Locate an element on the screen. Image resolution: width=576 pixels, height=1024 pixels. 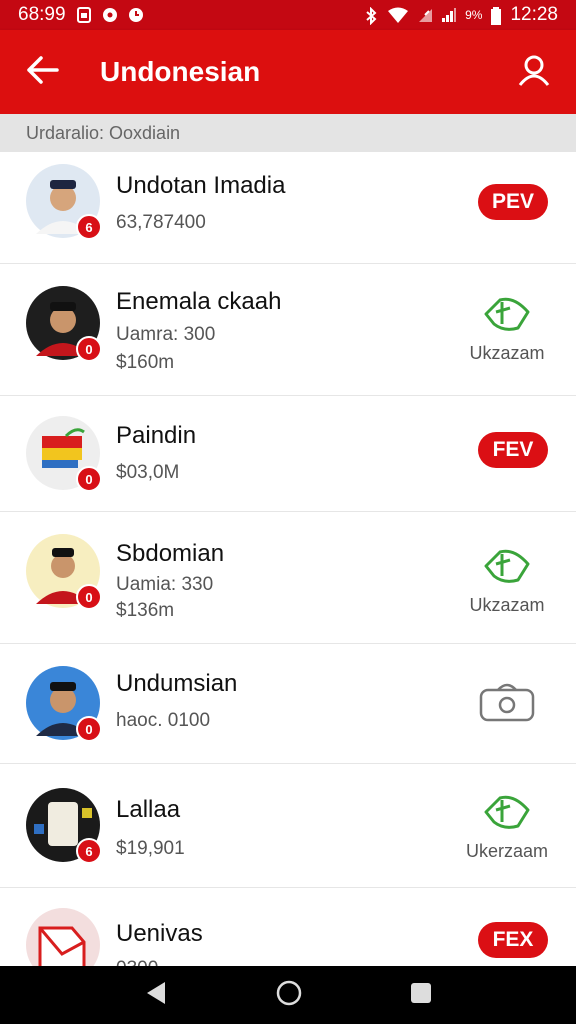
item-name: Paindin is located at coordinates (156, 435).